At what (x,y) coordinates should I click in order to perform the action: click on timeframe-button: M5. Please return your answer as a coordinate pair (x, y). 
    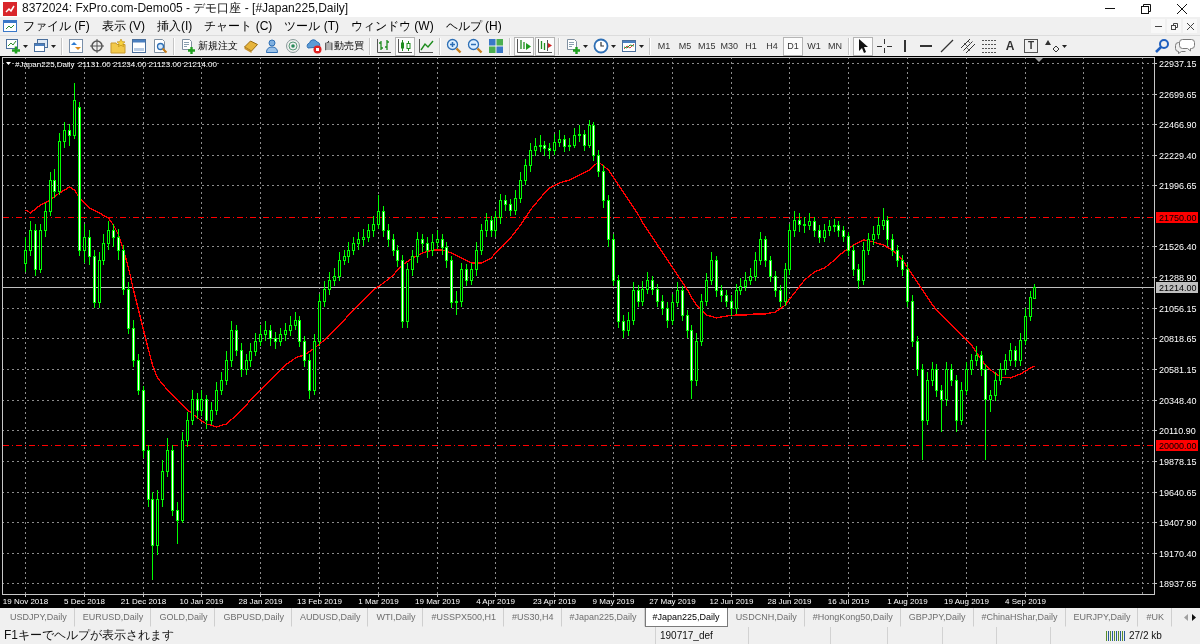
    Looking at the image, I should click on (685, 46).